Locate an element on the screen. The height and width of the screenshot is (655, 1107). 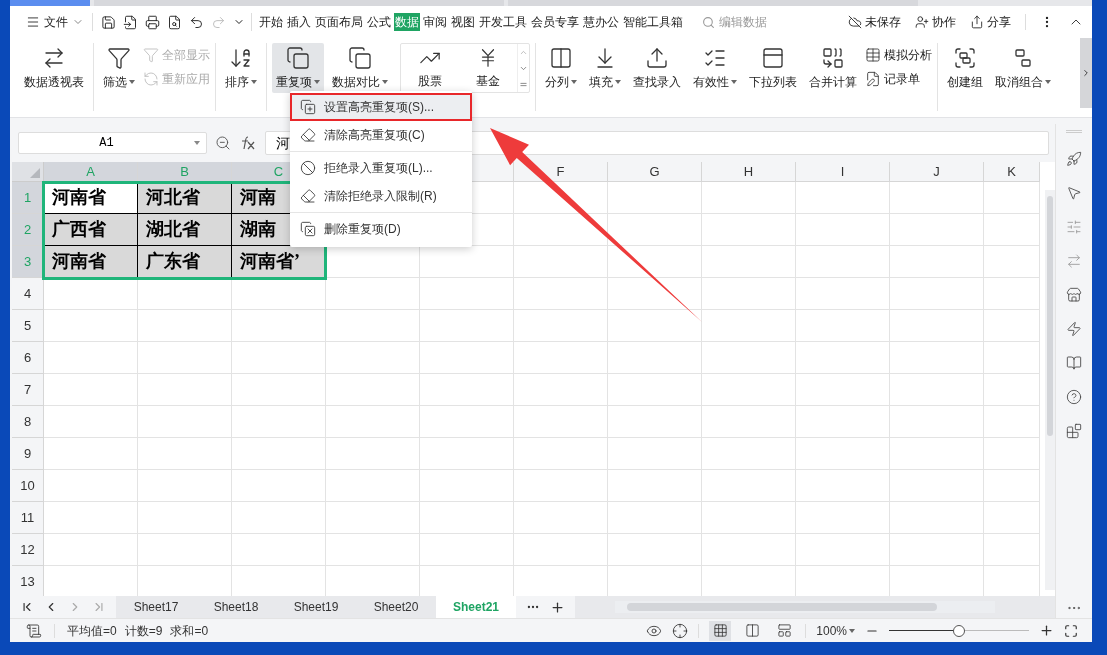
list-icon is located at coordinates (773, 58).